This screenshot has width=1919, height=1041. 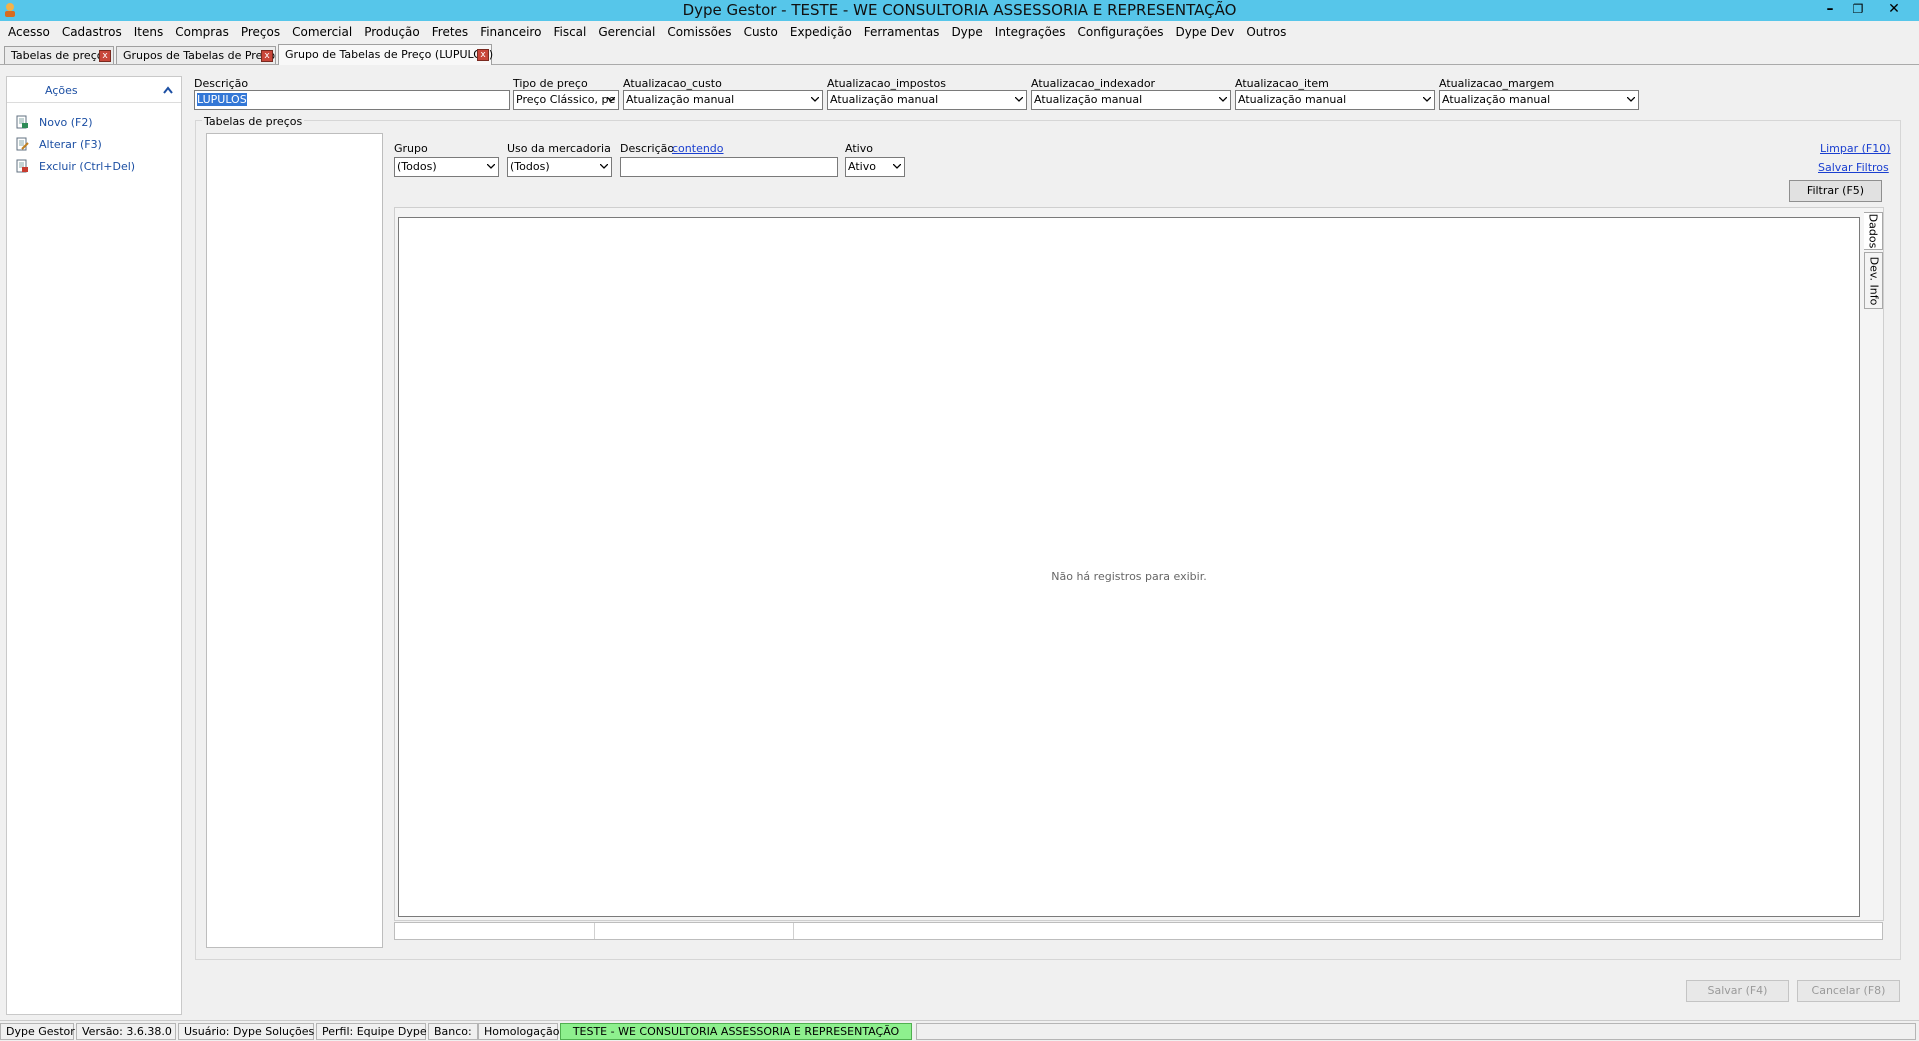 I want to click on footer-cell, so click(x=694, y=931).